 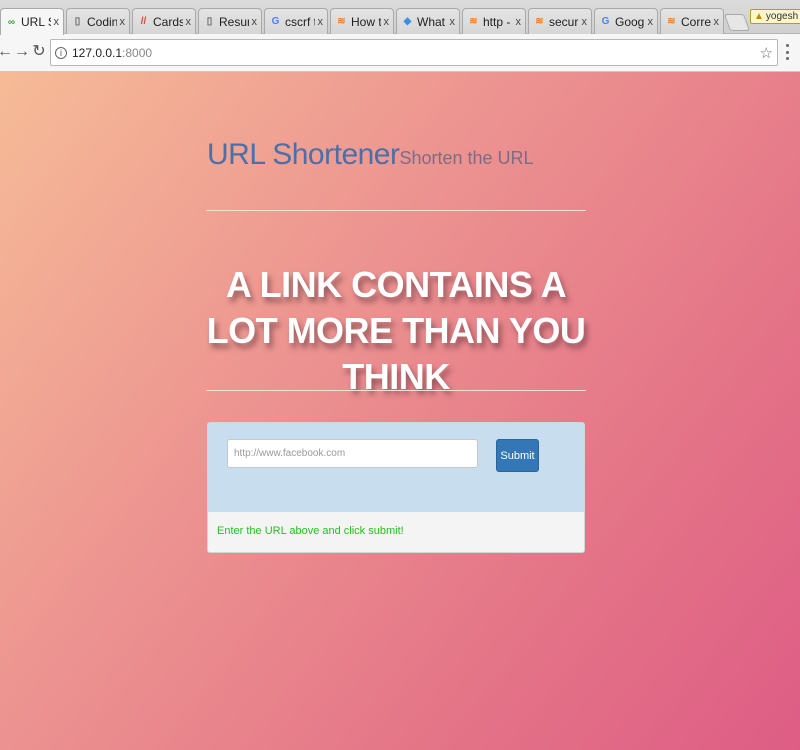 I want to click on warning-icon: ▲, so click(x=759, y=16).